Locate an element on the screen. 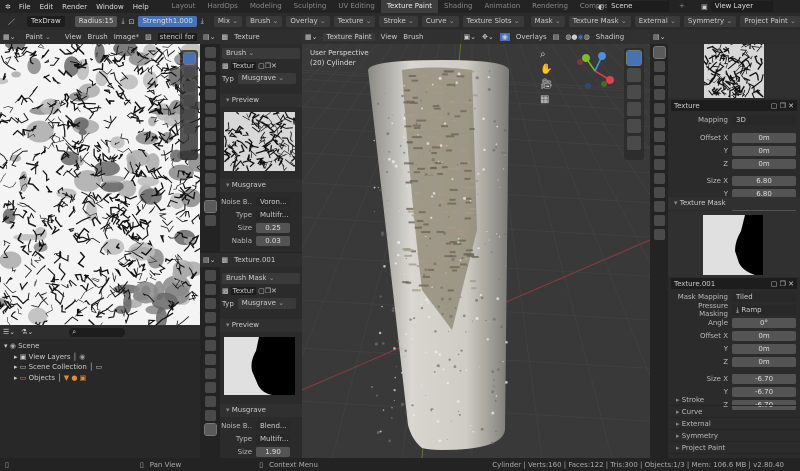 This screenshot has width=800, height=471. workspace-tab-uv-editing: UV Editing is located at coordinates (356, 6).